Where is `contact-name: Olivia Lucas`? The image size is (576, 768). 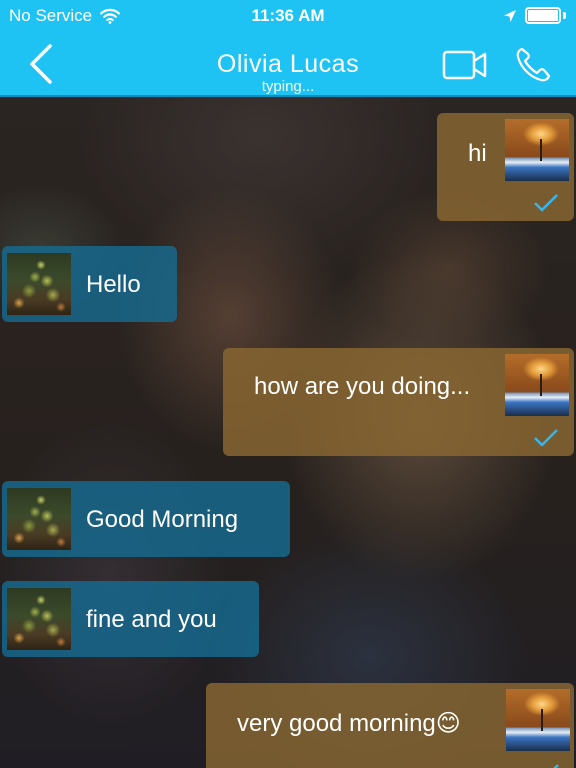
contact-name: Olivia Lucas is located at coordinates (288, 64).